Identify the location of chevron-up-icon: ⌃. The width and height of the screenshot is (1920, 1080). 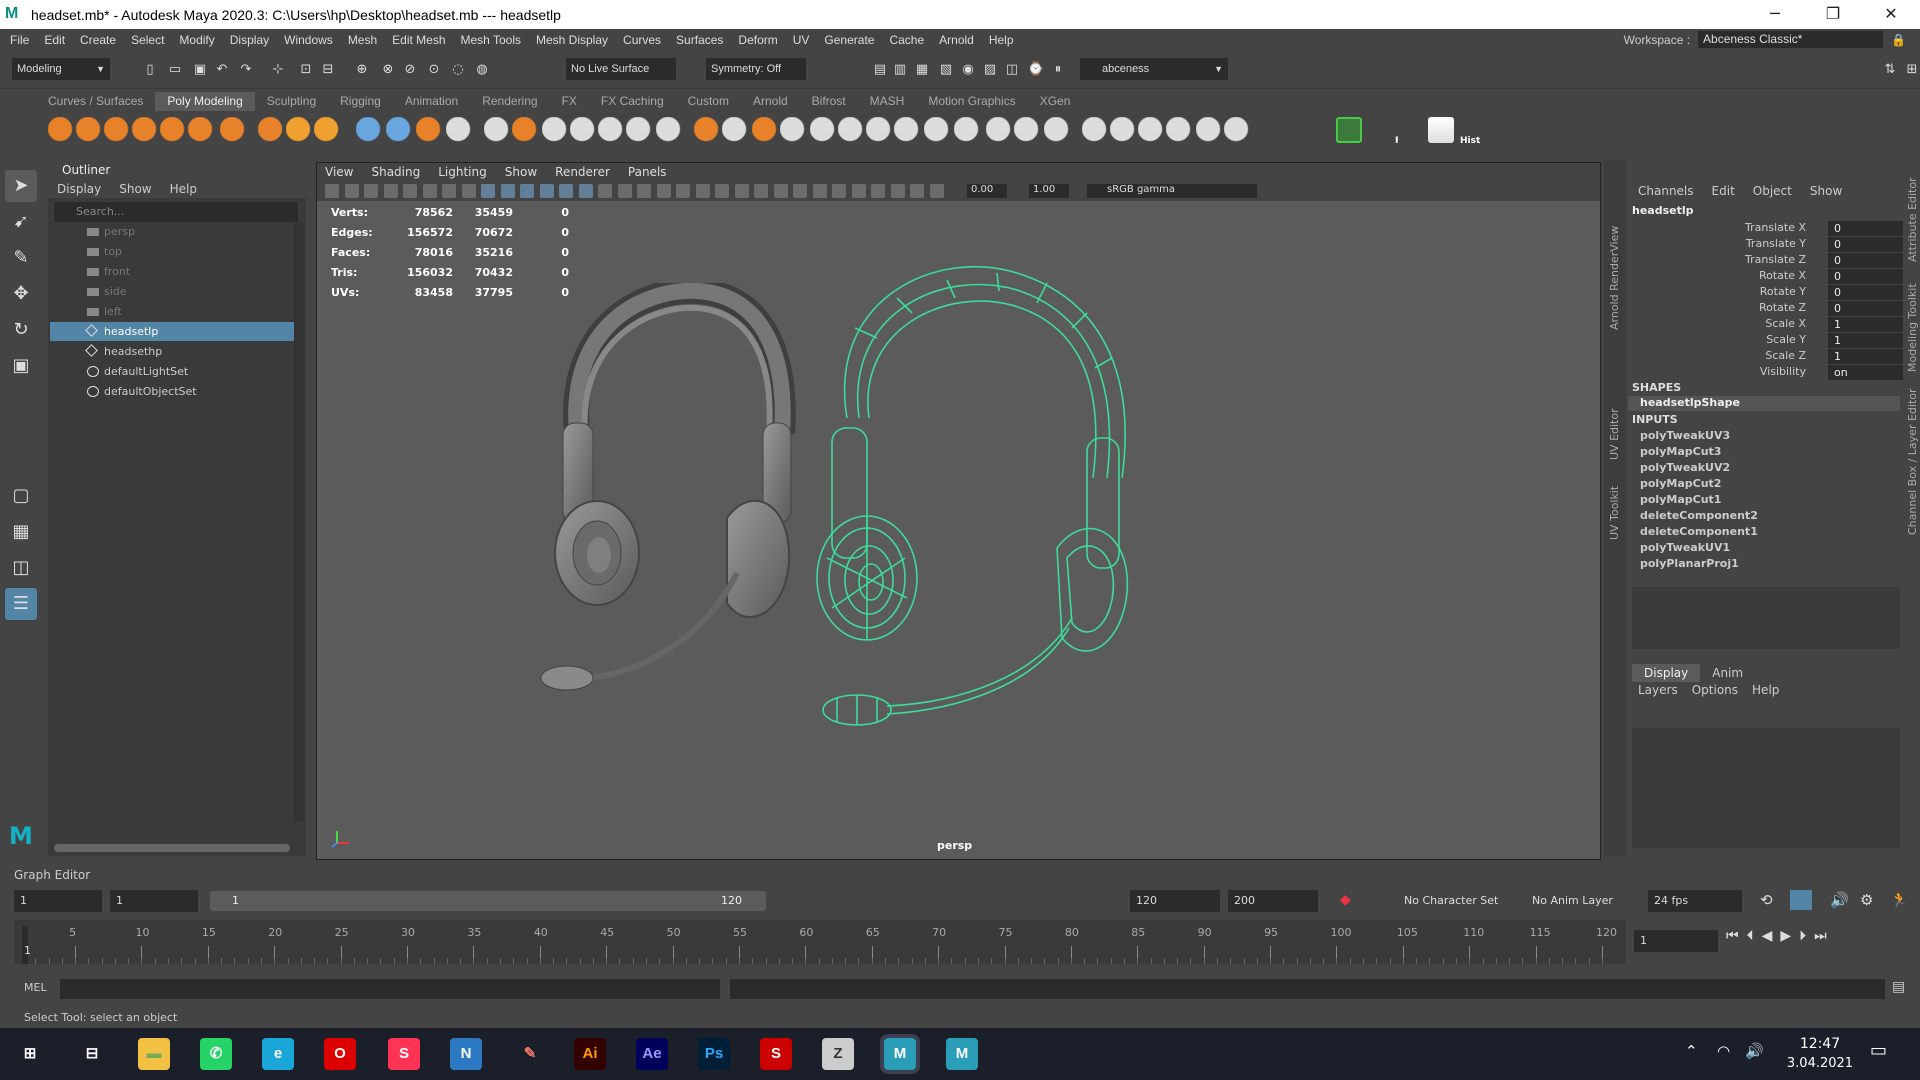
(1691, 1051).